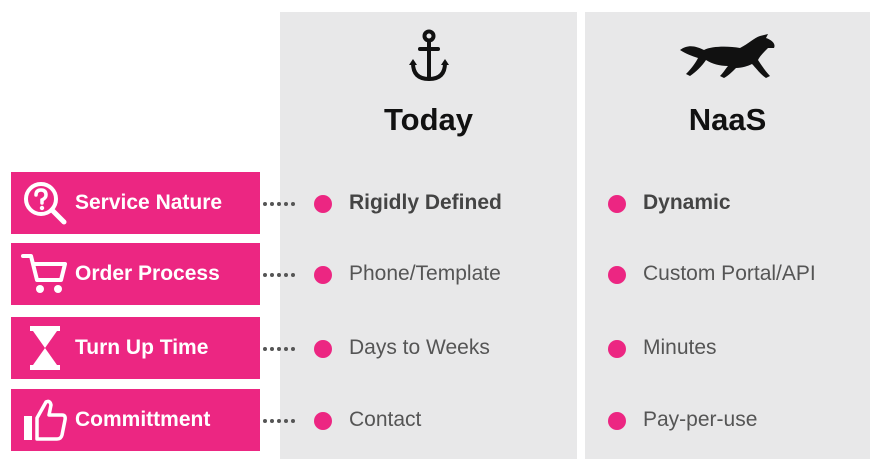 This screenshot has width=870, height=459. What do you see at coordinates (45, 274) in the screenshot?
I see `shopping-cart-icon` at bounding box center [45, 274].